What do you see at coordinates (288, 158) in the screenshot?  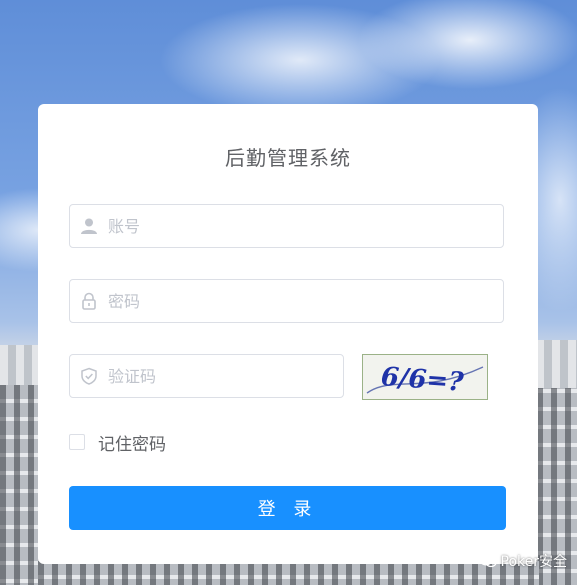 I see `page-title: 后勤管理系统` at bounding box center [288, 158].